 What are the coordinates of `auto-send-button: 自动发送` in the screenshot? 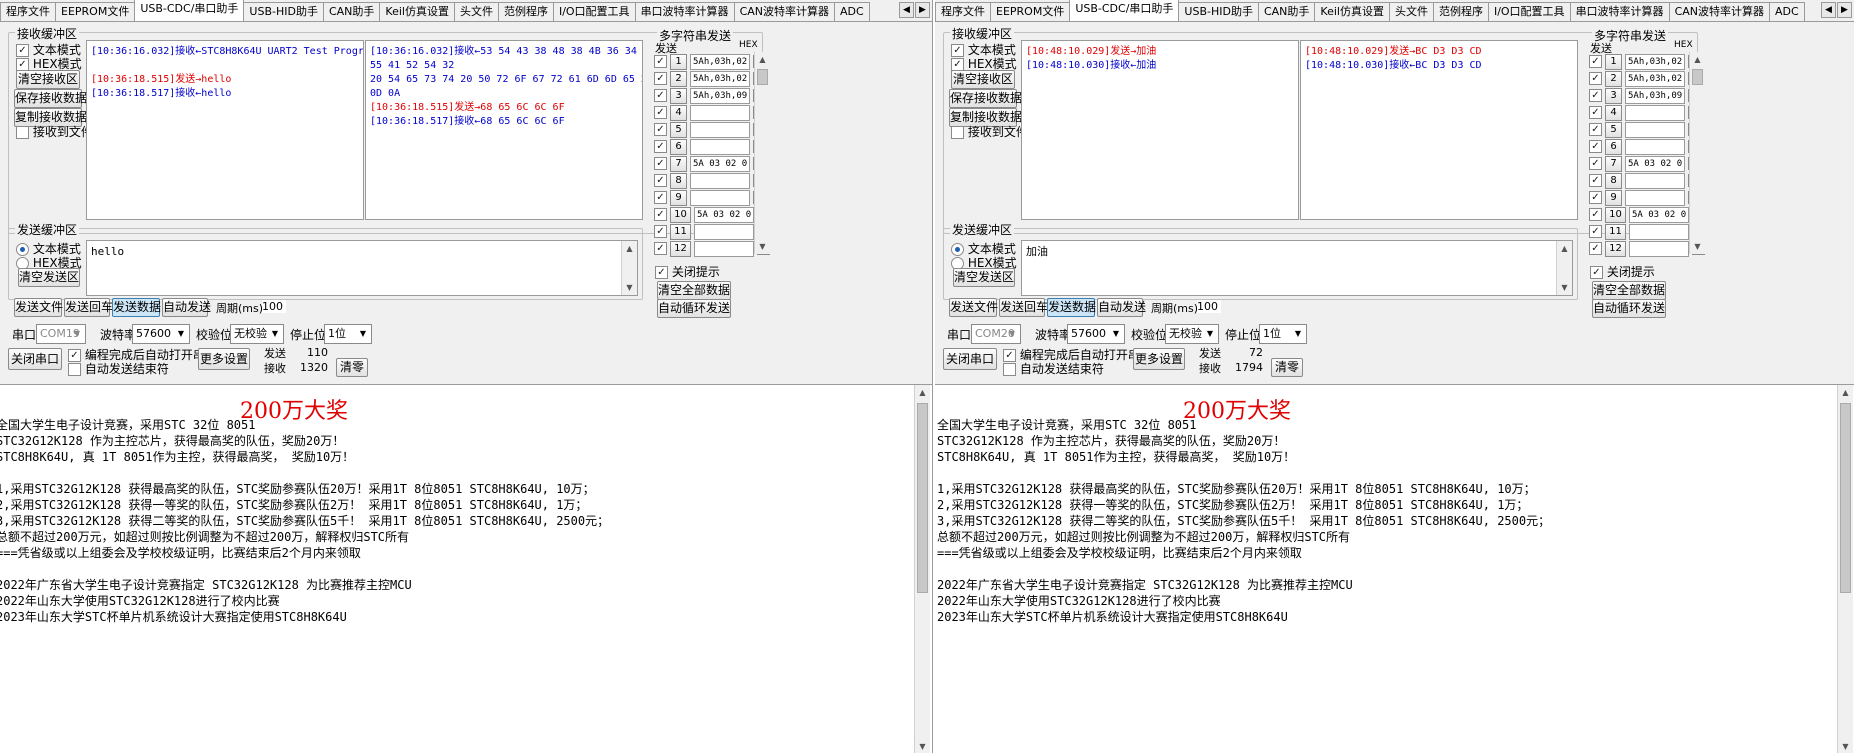 It's located at (186, 307).